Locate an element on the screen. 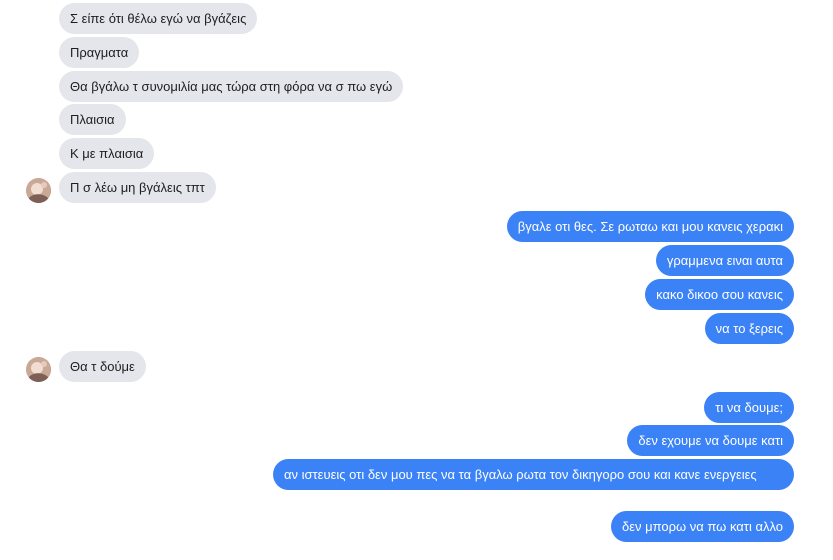  incoming-message: Κ με πλαισια is located at coordinates (107, 153).